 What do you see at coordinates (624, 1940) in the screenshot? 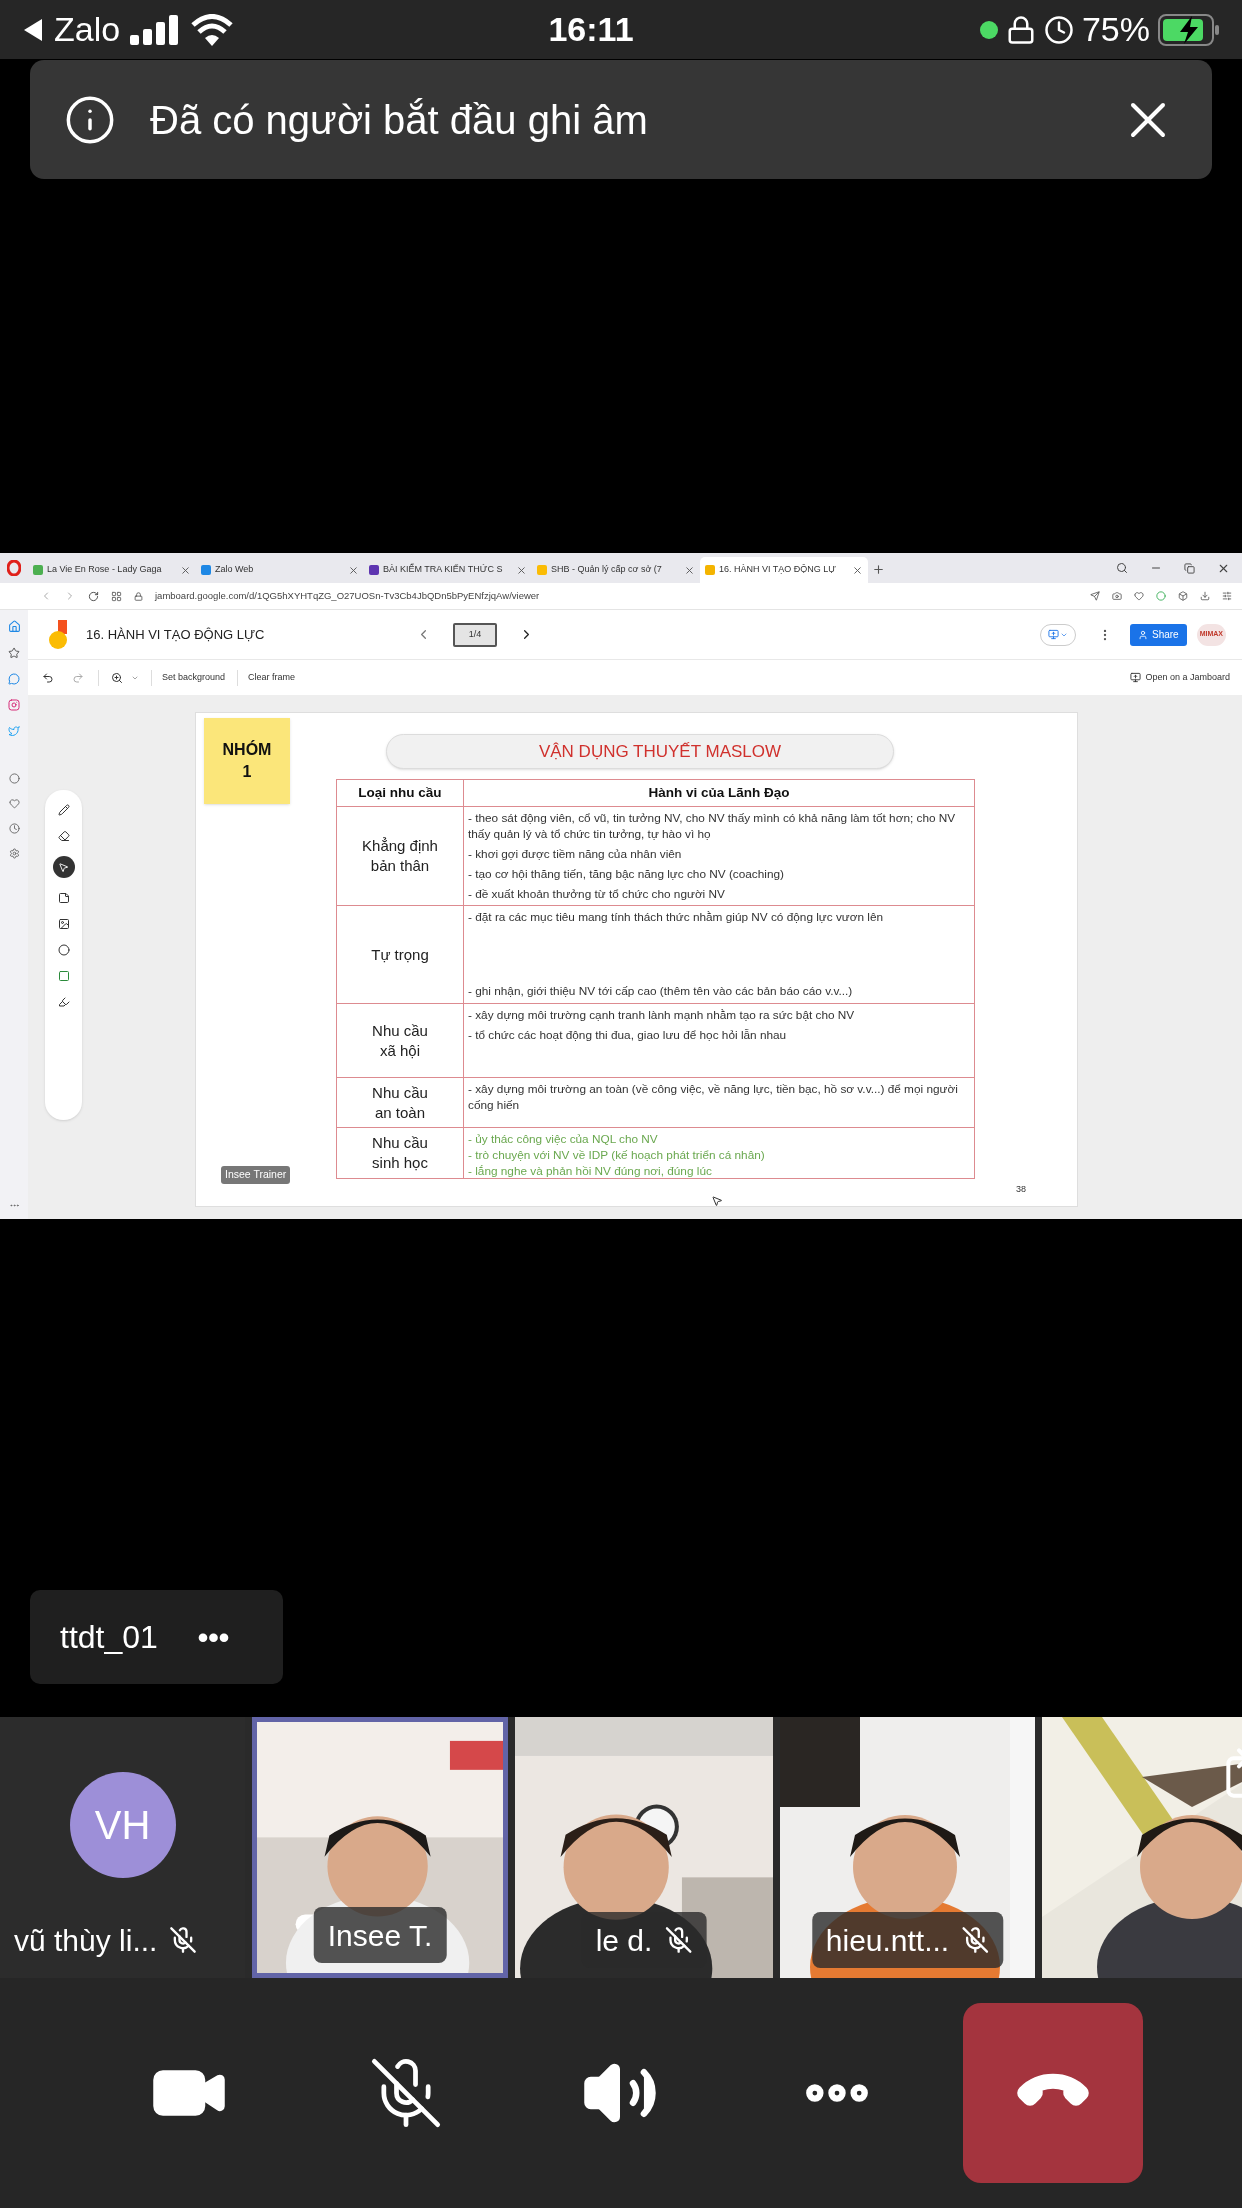
I see `participant-name: le d.` at bounding box center [624, 1940].